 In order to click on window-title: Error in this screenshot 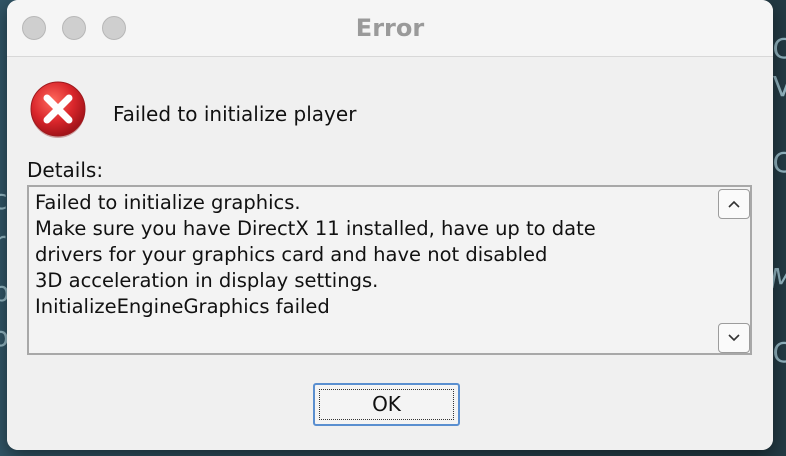, I will do `click(390, 28)`.